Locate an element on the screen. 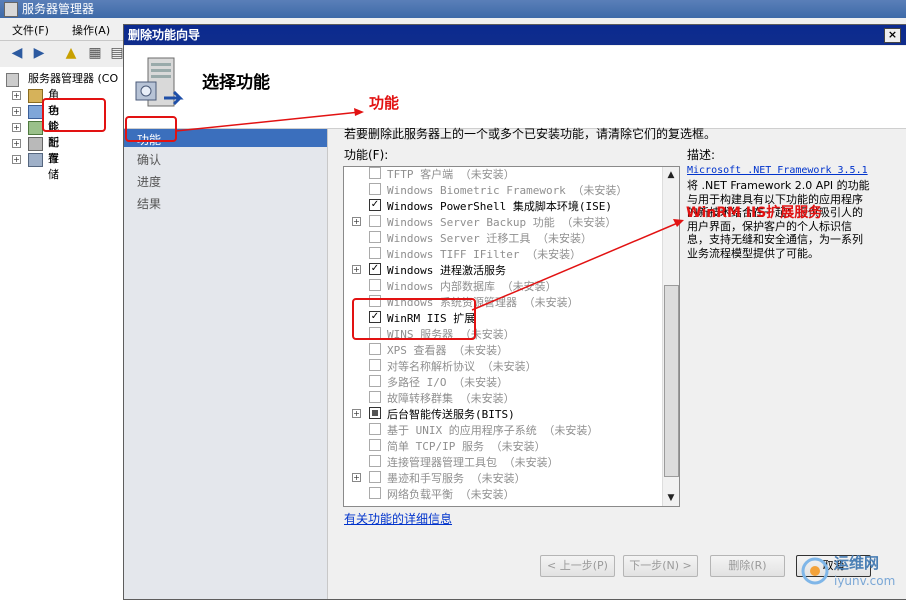 The height and width of the screenshot is (600, 906). feature-label: TFTP 客户端 （未安装） is located at coordinates (451, 174).